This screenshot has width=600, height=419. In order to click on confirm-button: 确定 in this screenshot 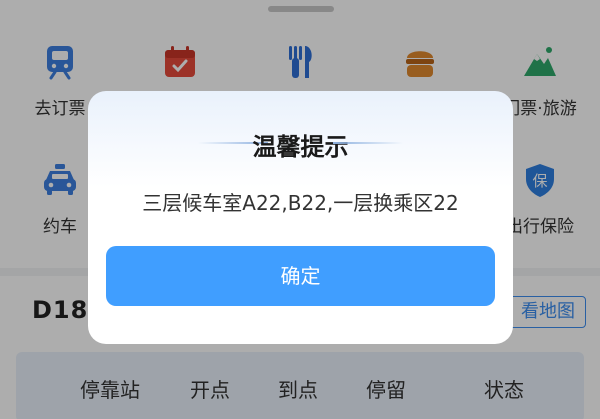, I will do `click(300, 276)`.